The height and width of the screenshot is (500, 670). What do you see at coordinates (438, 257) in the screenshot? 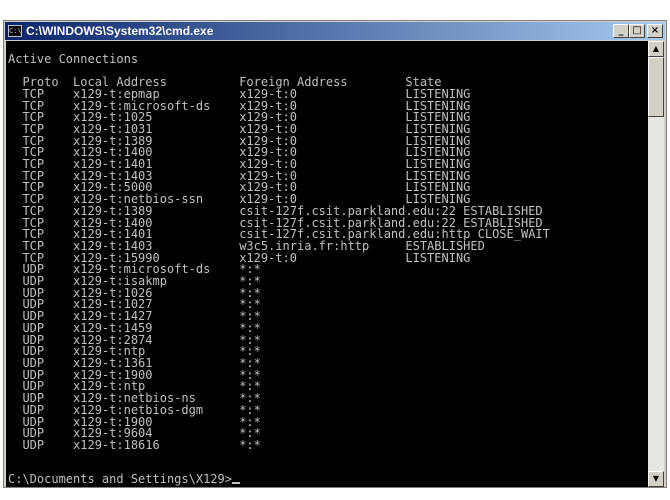
I see `cell-state: LISTENING` at bounding box center [438, 257].